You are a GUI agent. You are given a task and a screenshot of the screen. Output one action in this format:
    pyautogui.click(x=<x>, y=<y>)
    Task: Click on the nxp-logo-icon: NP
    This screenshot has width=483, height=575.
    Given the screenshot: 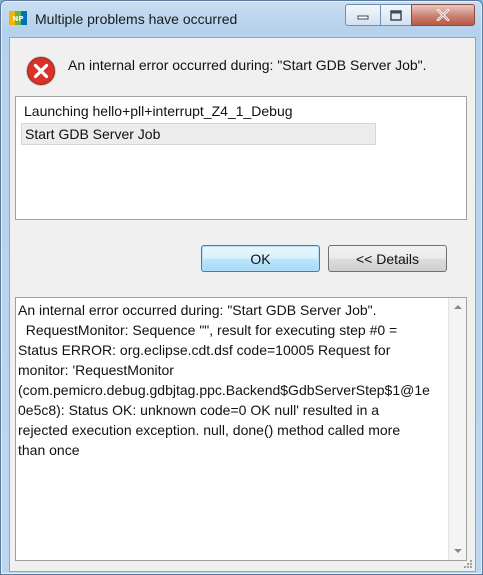 What is the action you would take?
    pyautogui.click(x=18, y=18)
    